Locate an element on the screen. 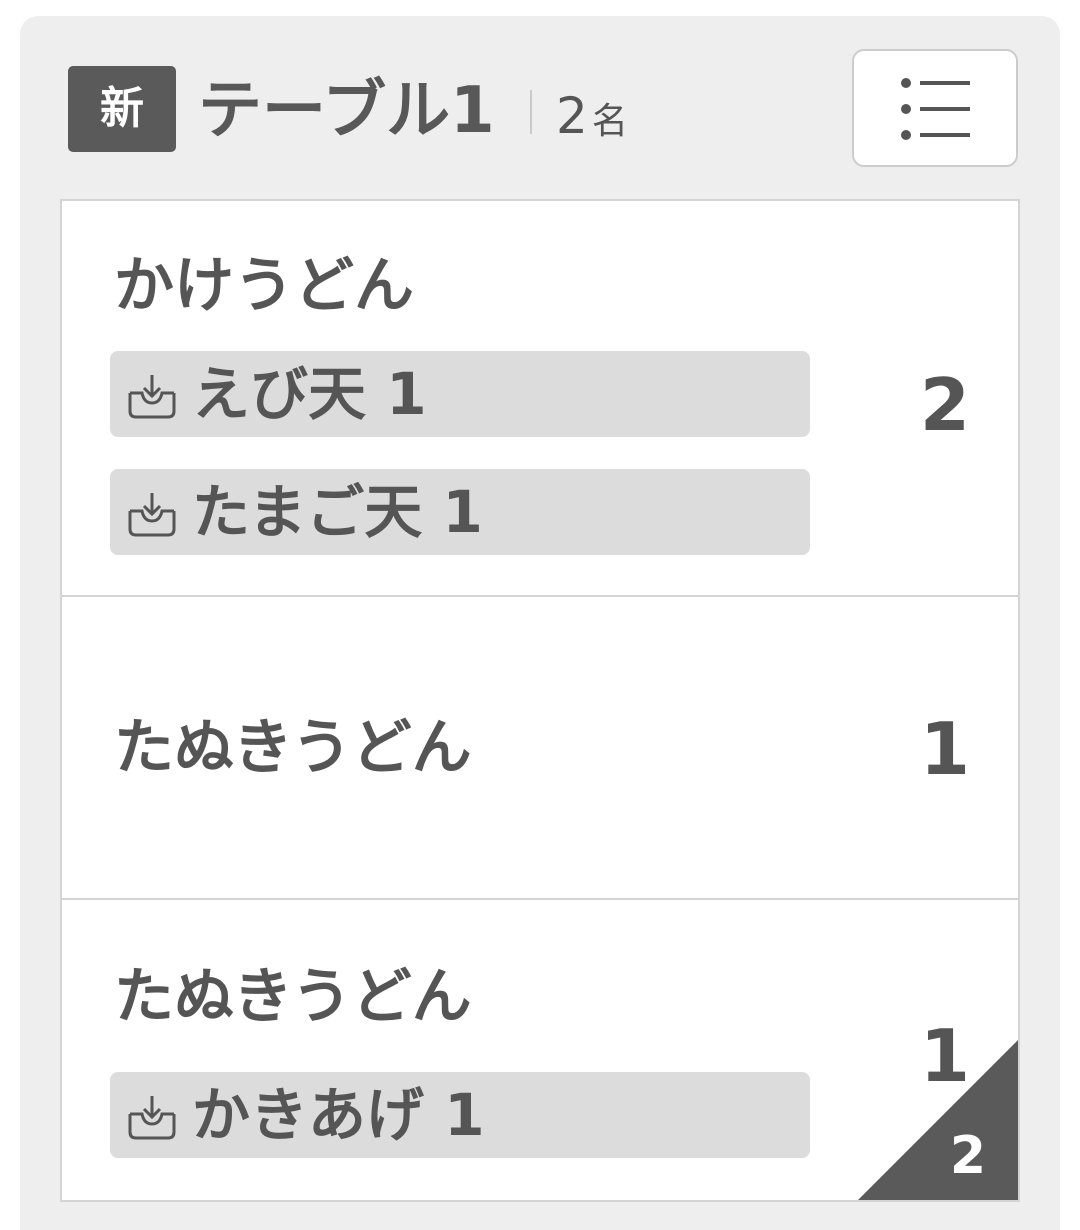 The height and width of the screenshot is (1230, 1080). topping-chip: たまご天 1 is located at coordinates (460, 512).